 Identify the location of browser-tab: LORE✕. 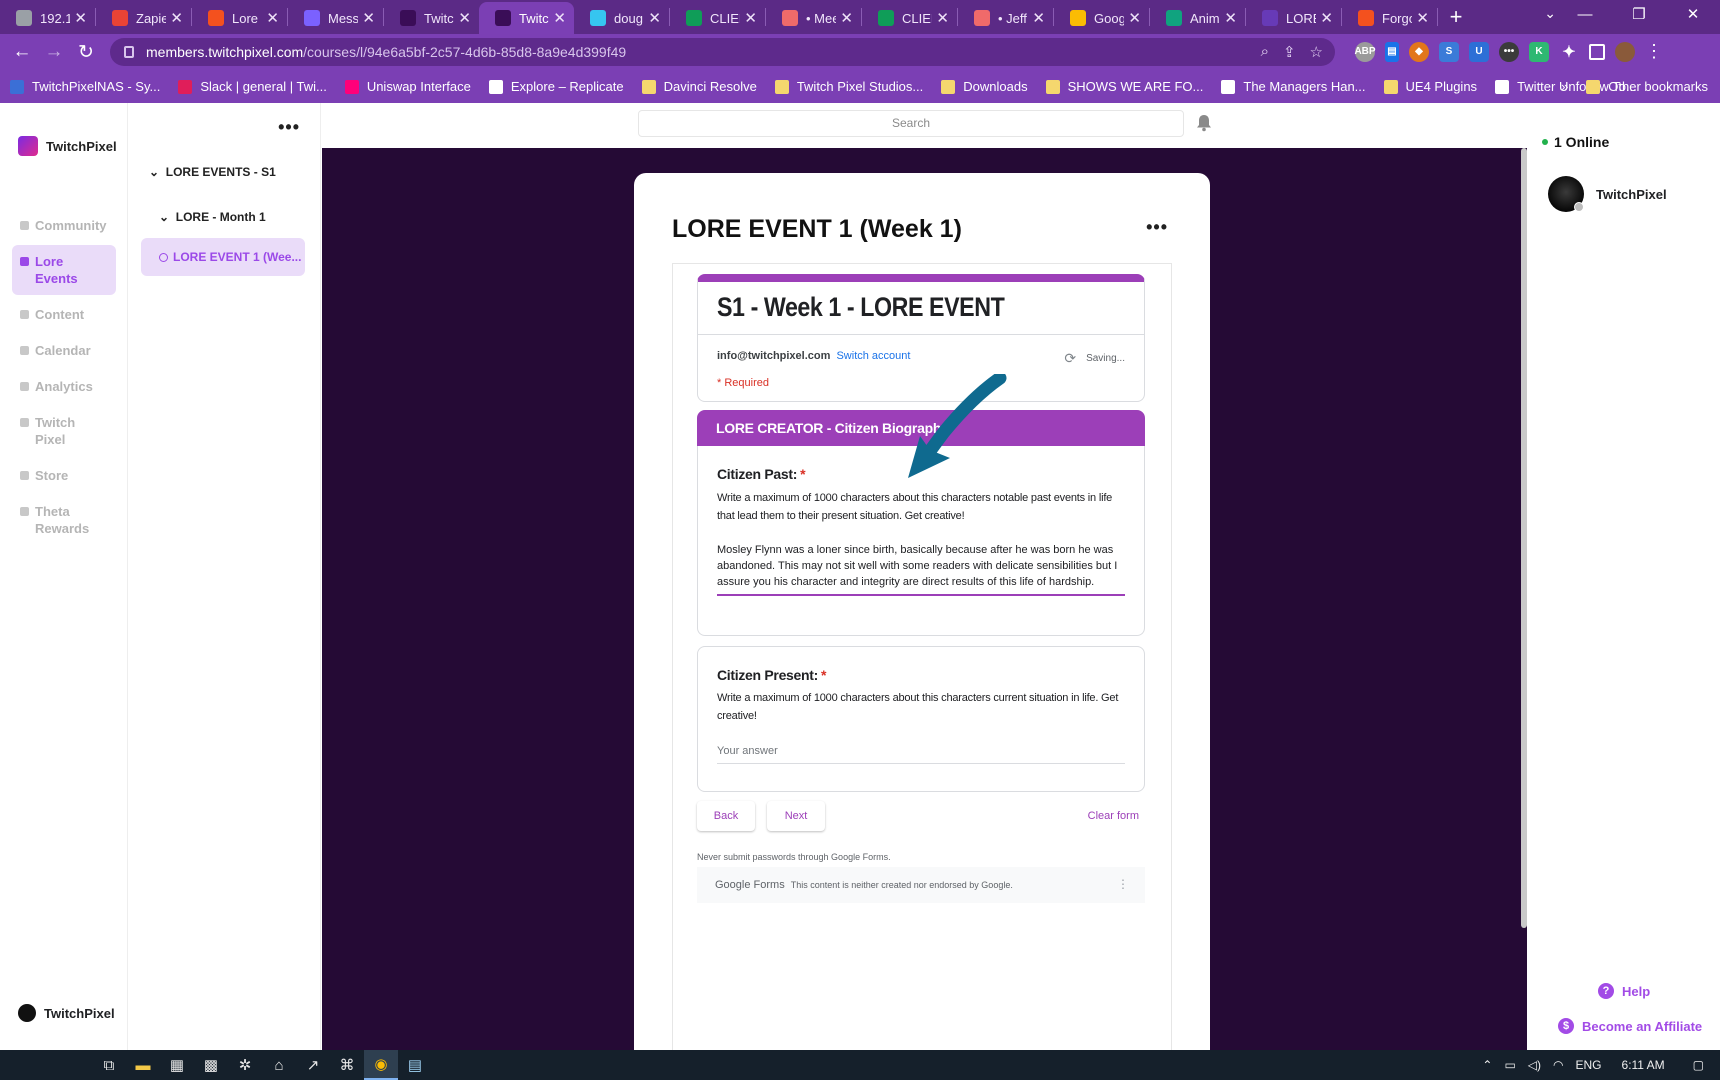
(1293, 18).